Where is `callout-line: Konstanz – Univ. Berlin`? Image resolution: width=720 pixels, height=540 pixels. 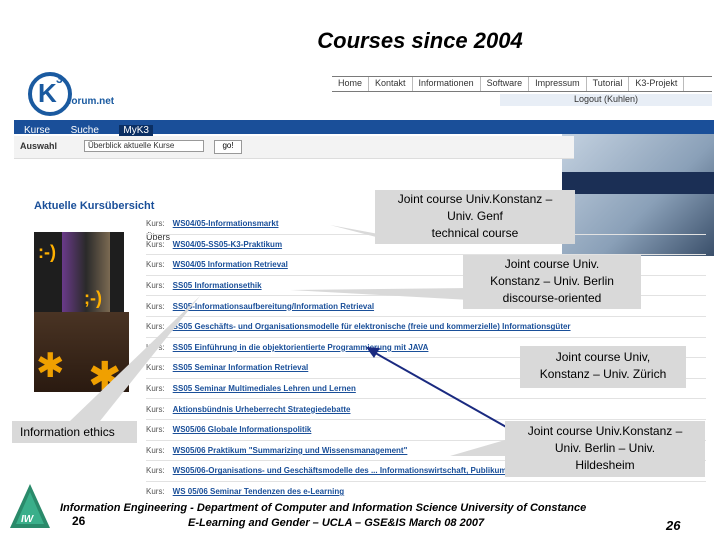 callout-line: Konstanz – Univ. Berlin is located at coordinates (552, 281).